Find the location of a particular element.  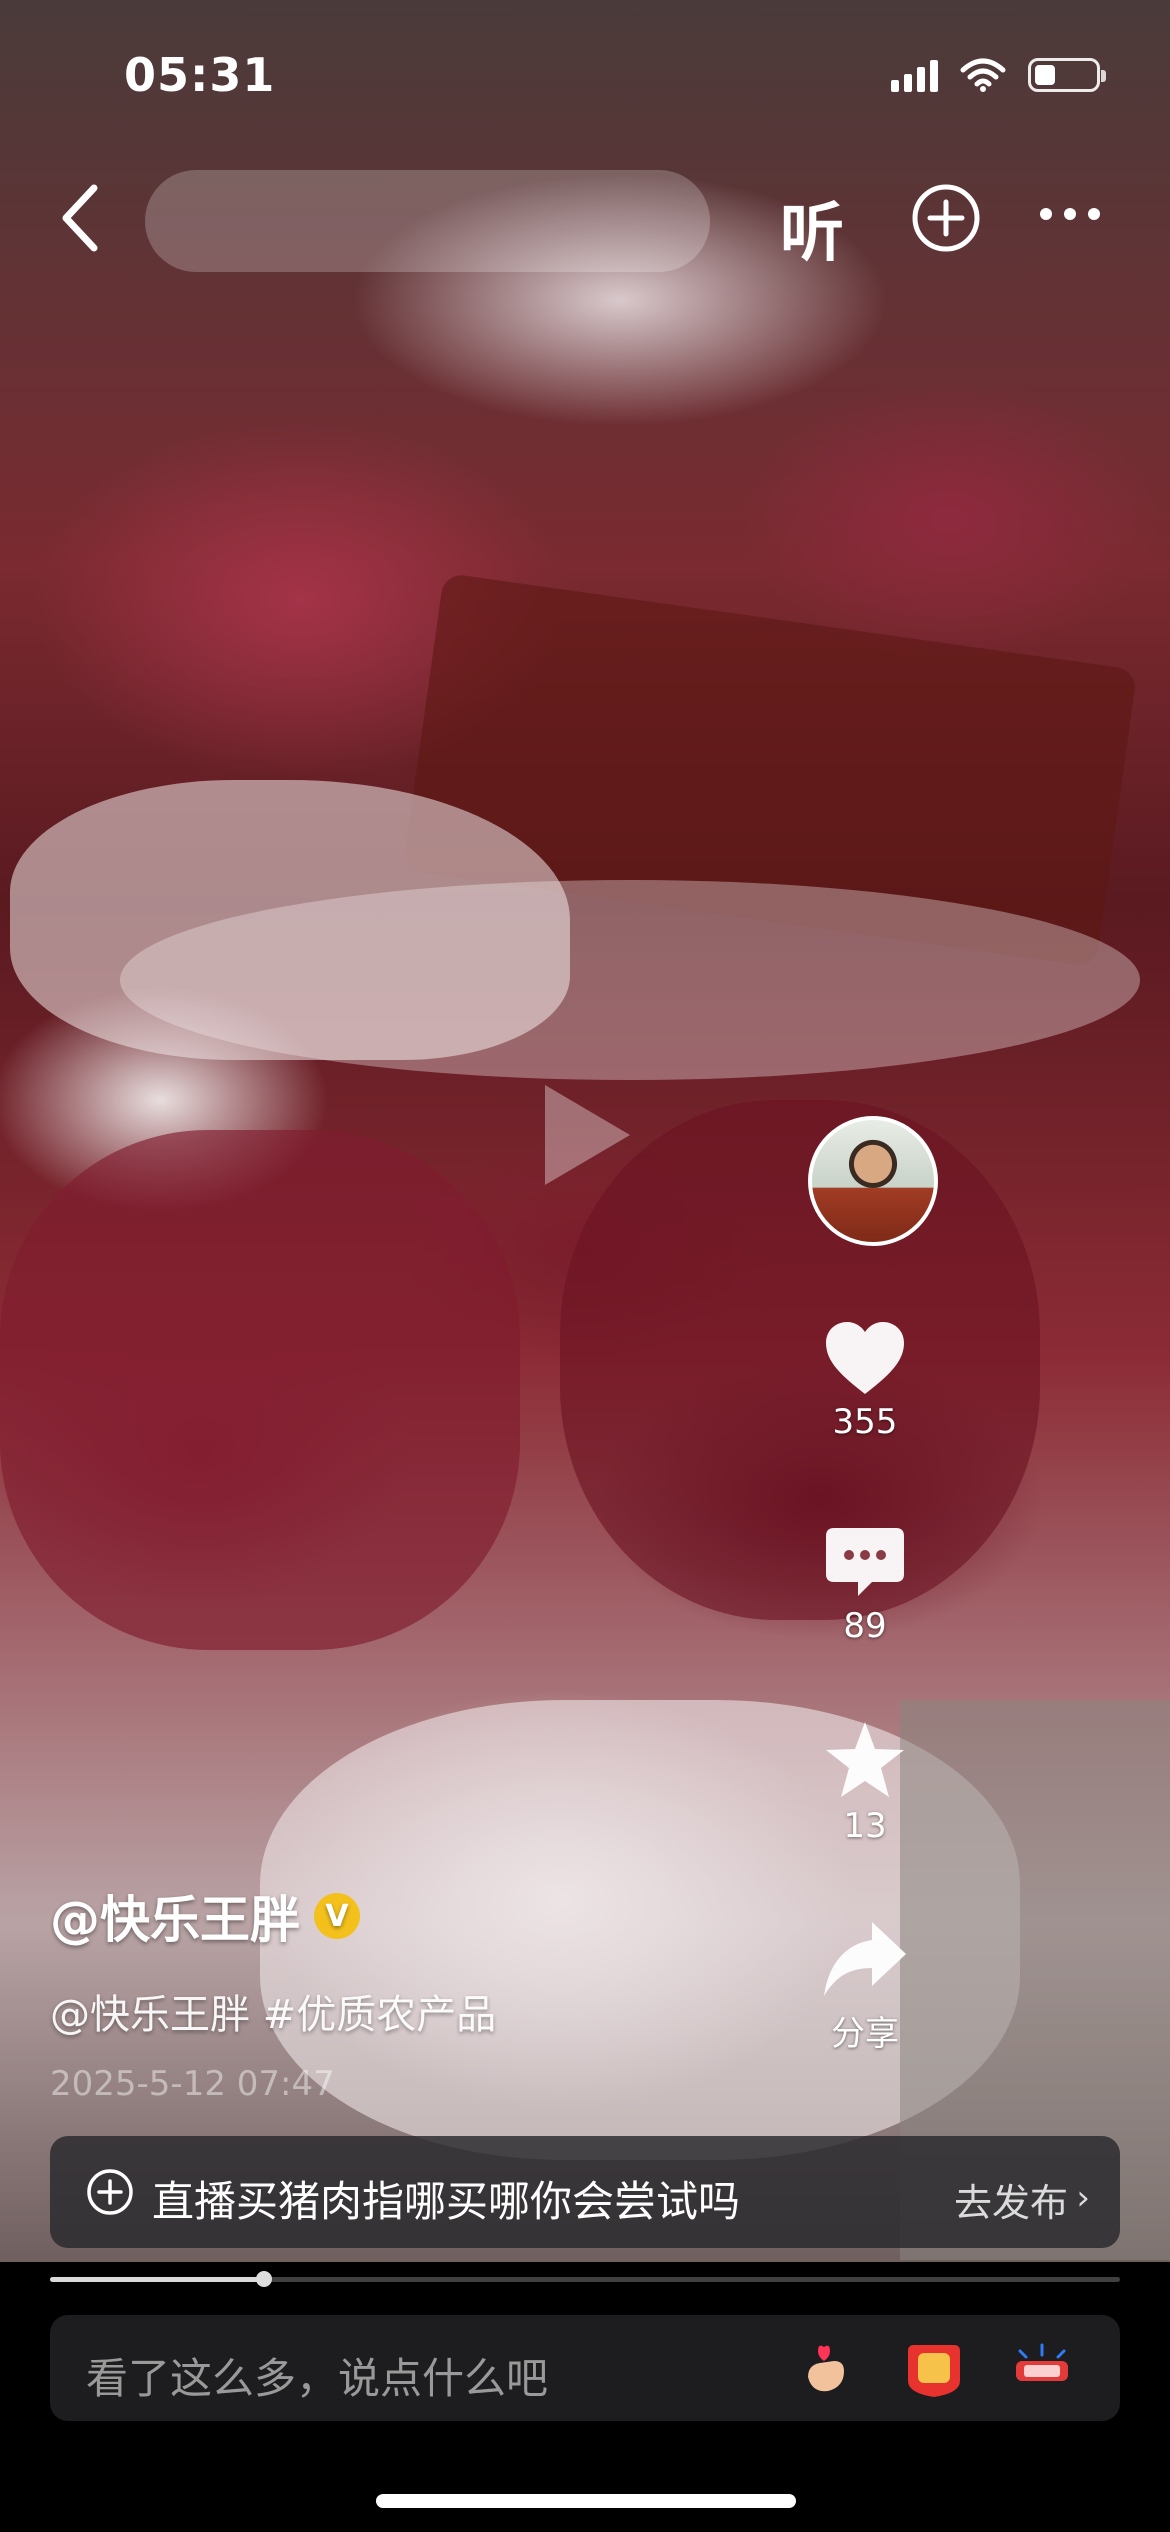

verified-badge: V is located at coordinates (337, 1916).